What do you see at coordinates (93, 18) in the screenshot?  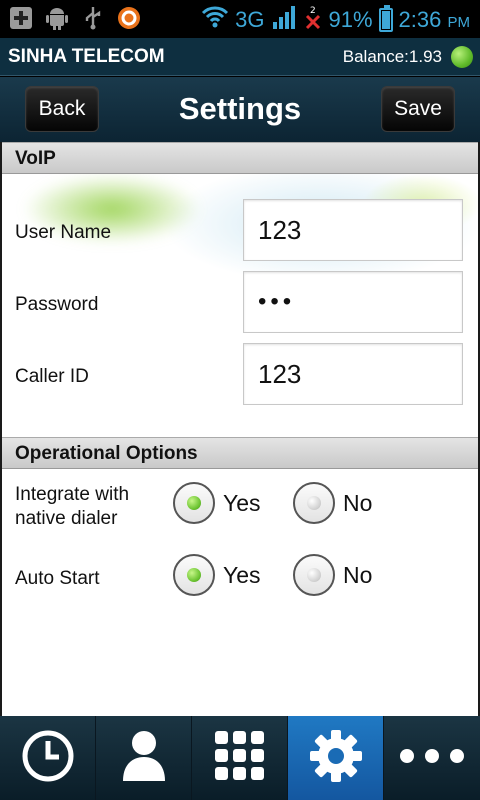 I see `usb-icon` at bounding box center [93, 18].